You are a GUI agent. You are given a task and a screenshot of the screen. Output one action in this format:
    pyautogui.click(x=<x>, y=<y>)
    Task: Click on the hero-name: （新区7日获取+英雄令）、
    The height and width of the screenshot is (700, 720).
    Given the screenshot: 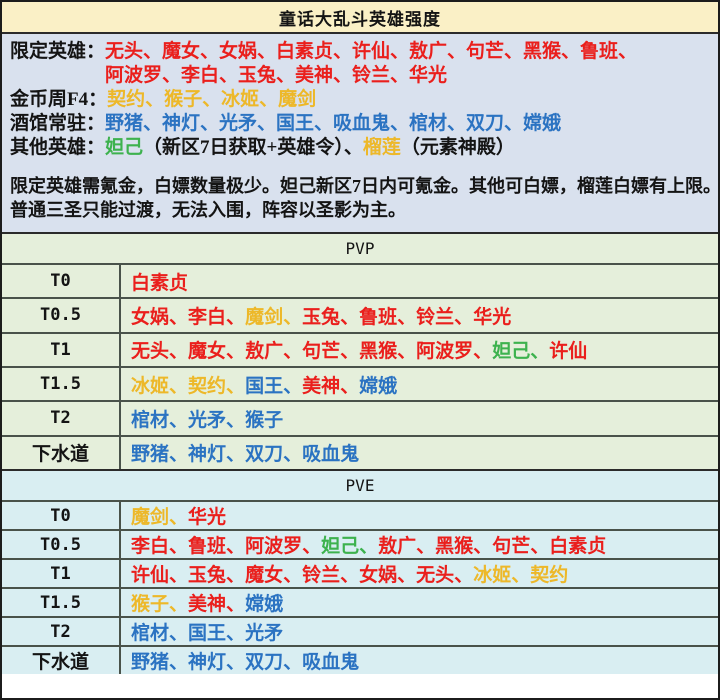 What is the action you would take?
    pyautogui.click(x=253, y=147)
    